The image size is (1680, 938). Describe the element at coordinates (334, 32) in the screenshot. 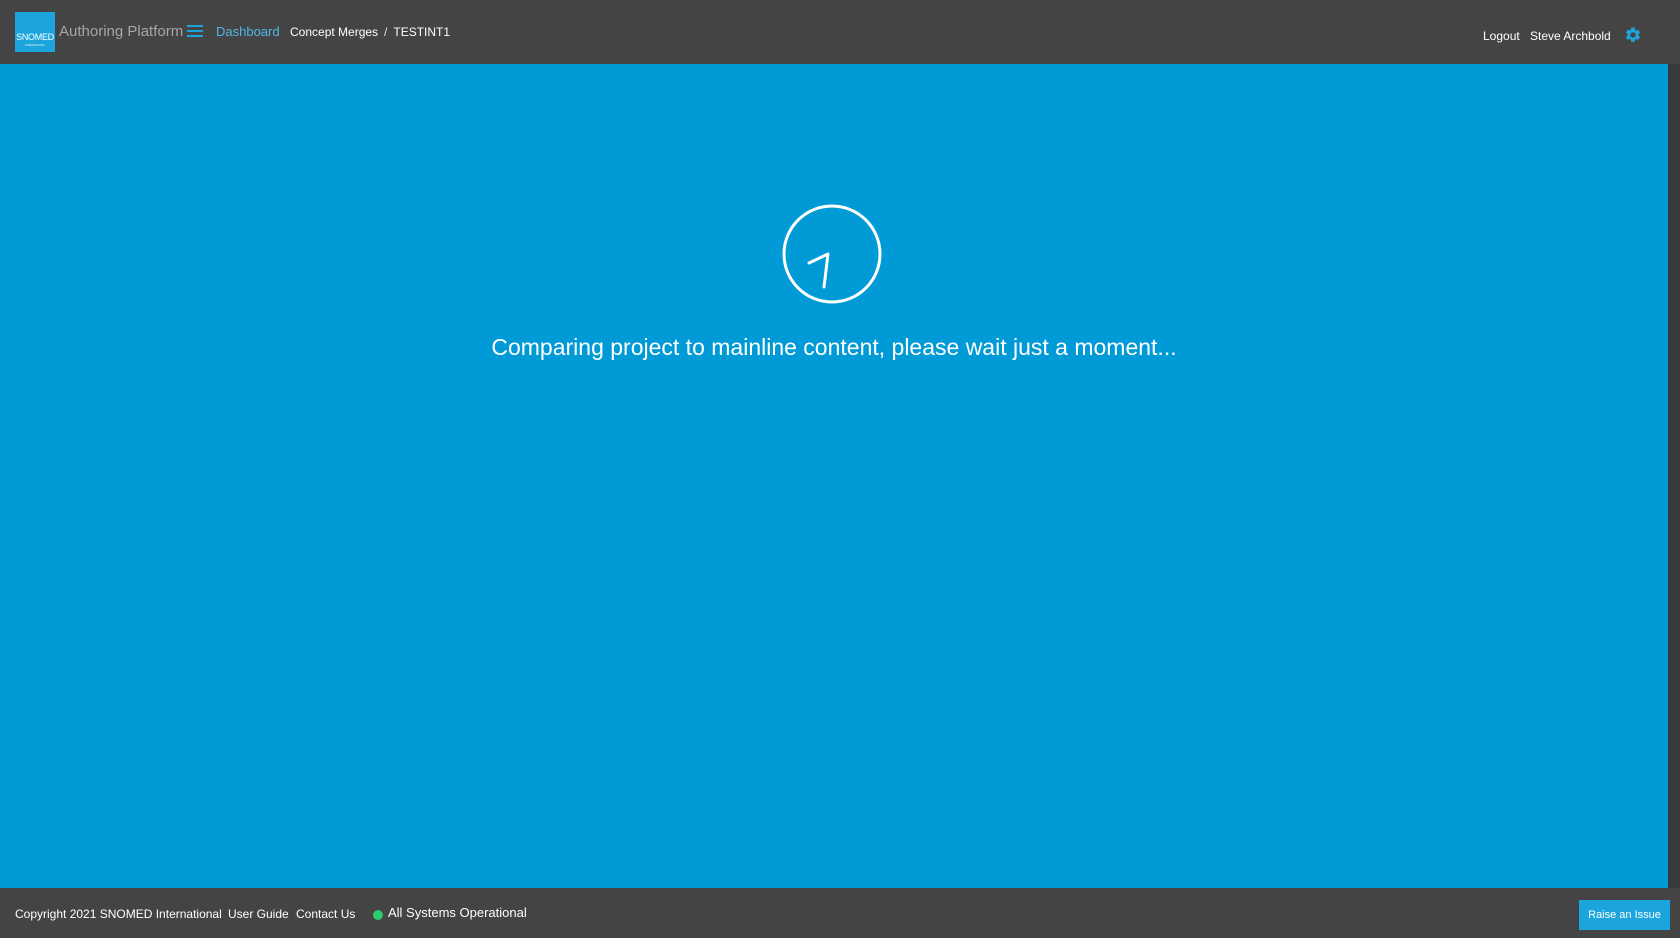

I see `breadcrumb-item-concept-merges: Concept Merges` at that location.